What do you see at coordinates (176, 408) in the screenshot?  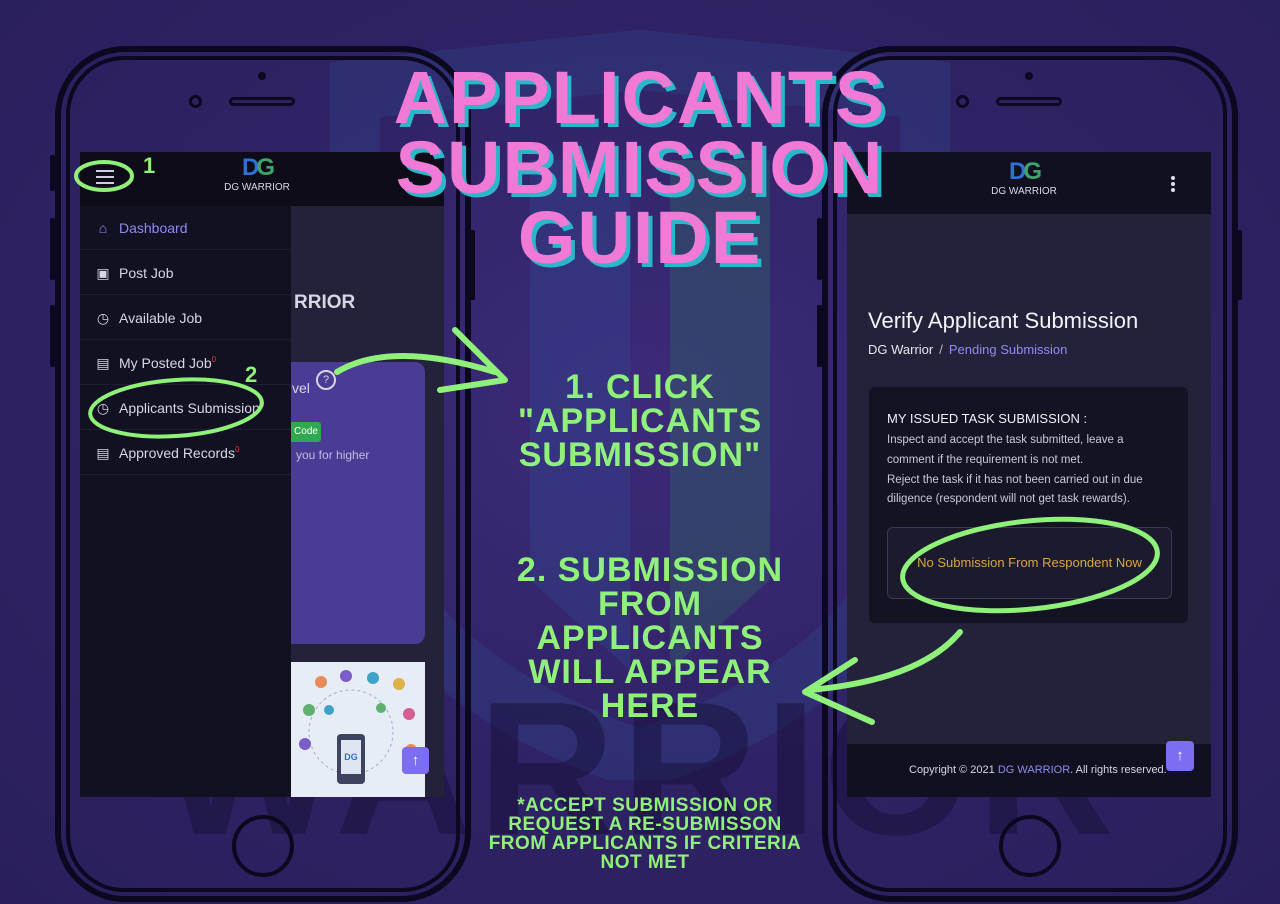 I see `applicants-submission-highlight-circle` at bounding box center [176, 408].